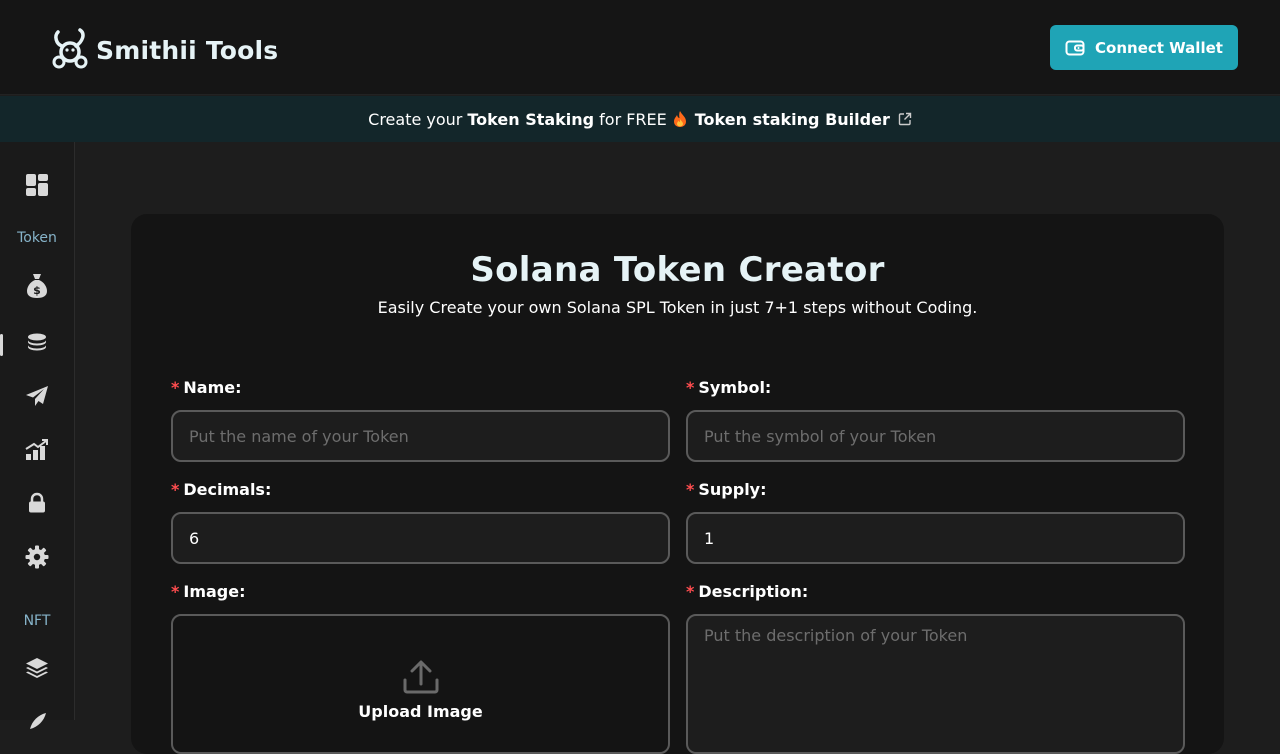 Image resolution: width=1280 pixels, height=754 pixels. Describe the element at coordinates (677, 270) in the screenshot. I see `page-title: Solana Token Creator` at that location.